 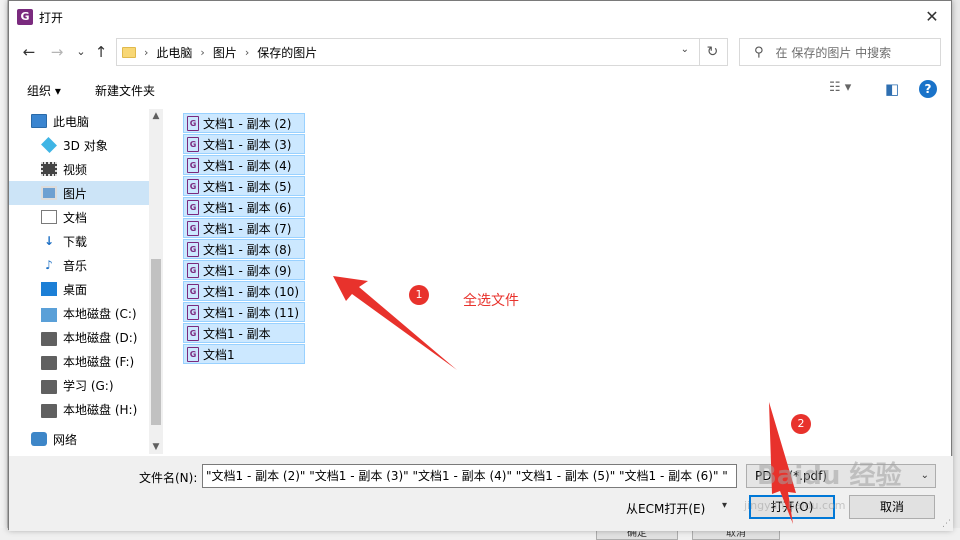 I want to click on resize-grip-icon: ⋰, so click(x=946, y=524).